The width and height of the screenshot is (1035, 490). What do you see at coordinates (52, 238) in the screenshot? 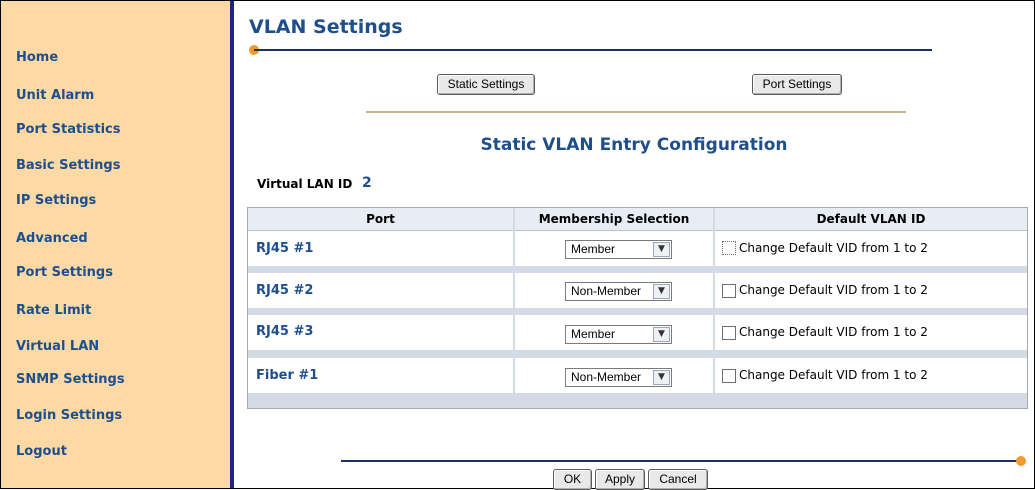
I see `sidebar-item-advanced: Advanced` at bounding box center [52, 238].